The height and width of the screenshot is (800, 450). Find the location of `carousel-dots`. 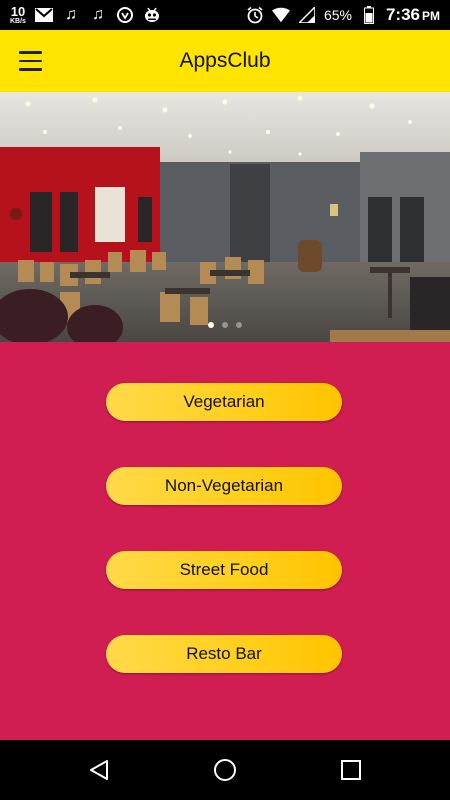

carousel-dots is located at coordinates (225, 325).